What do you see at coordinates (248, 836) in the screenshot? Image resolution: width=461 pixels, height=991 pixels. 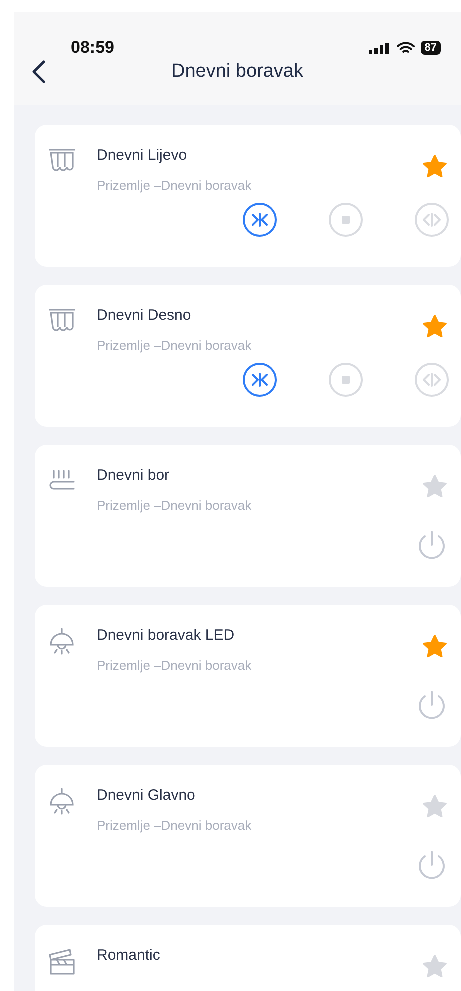 I see `device-card: Dnevni Glavno Prizemlje –Dnevni boravak` at bounding box center [248, 836].